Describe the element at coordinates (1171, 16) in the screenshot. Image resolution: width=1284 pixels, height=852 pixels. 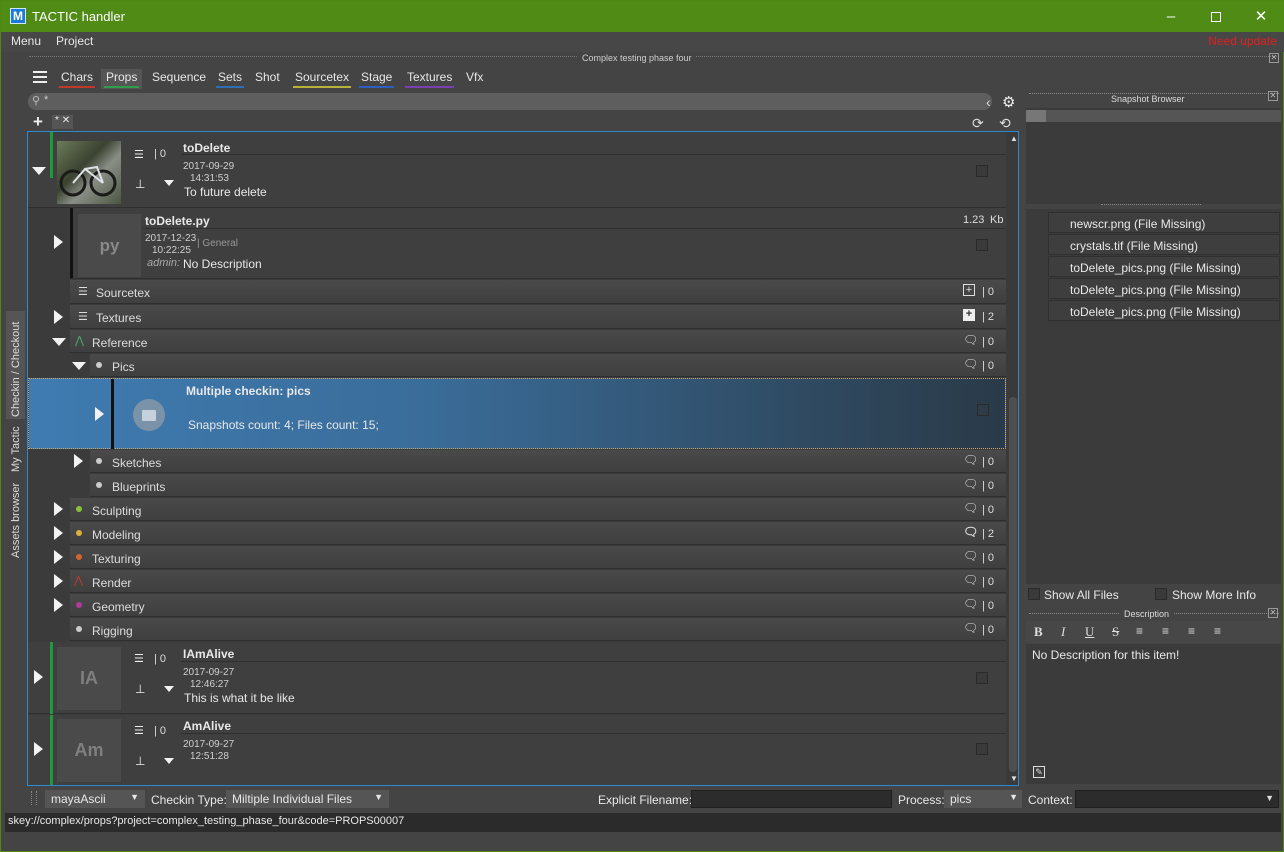
I see `minimize-icon: –` at that location.